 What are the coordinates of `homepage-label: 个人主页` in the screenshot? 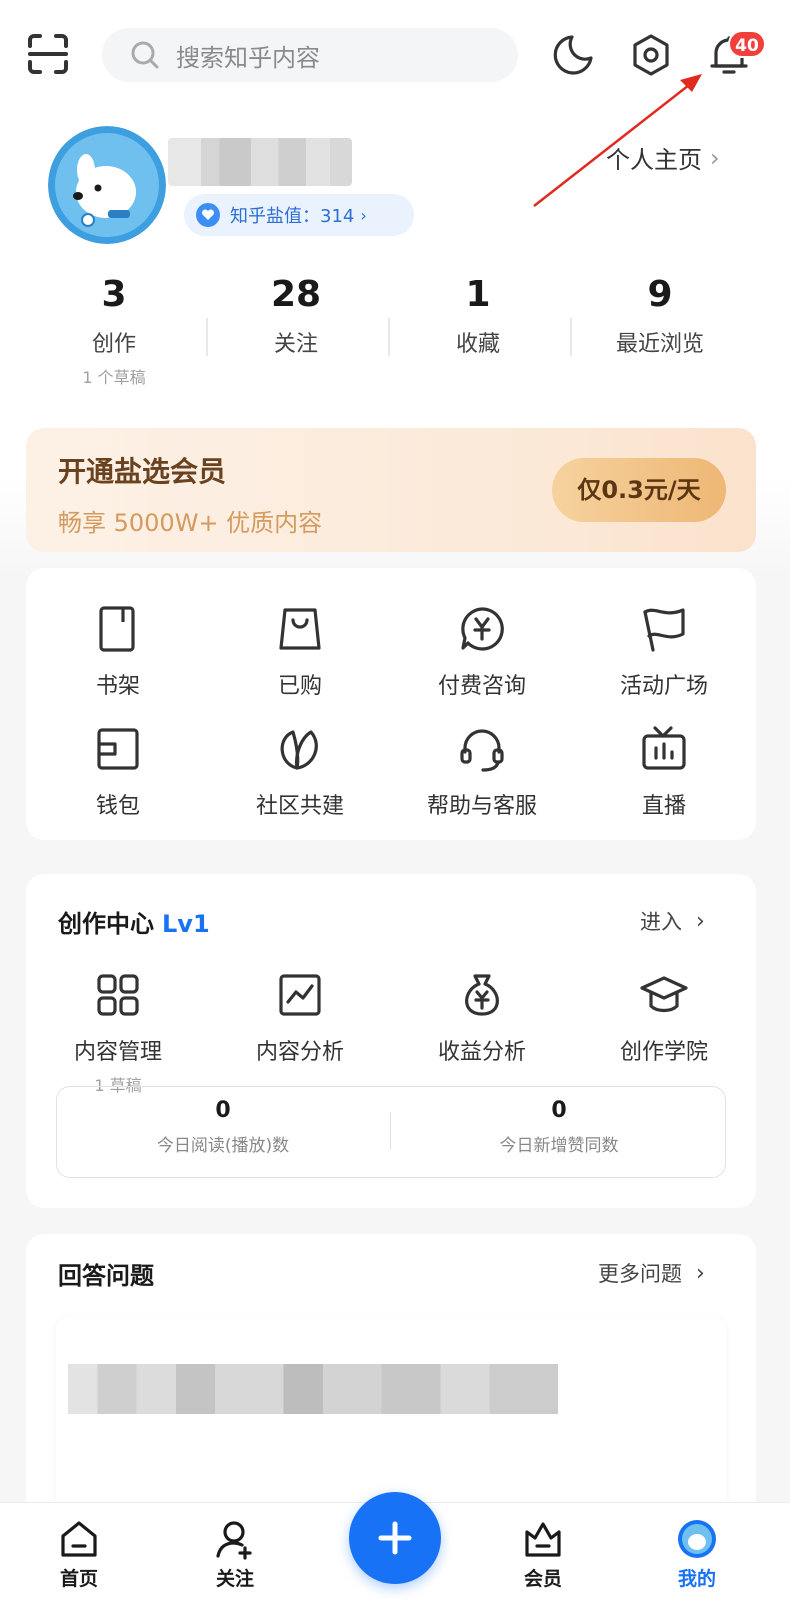 It's located at (654, 160).